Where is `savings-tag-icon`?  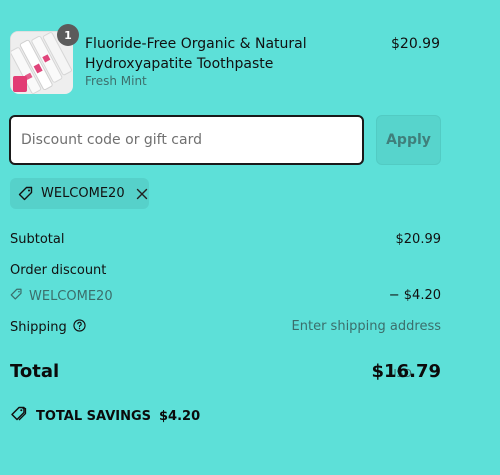 savings-tag-icon is located at coordinates (19, 416).